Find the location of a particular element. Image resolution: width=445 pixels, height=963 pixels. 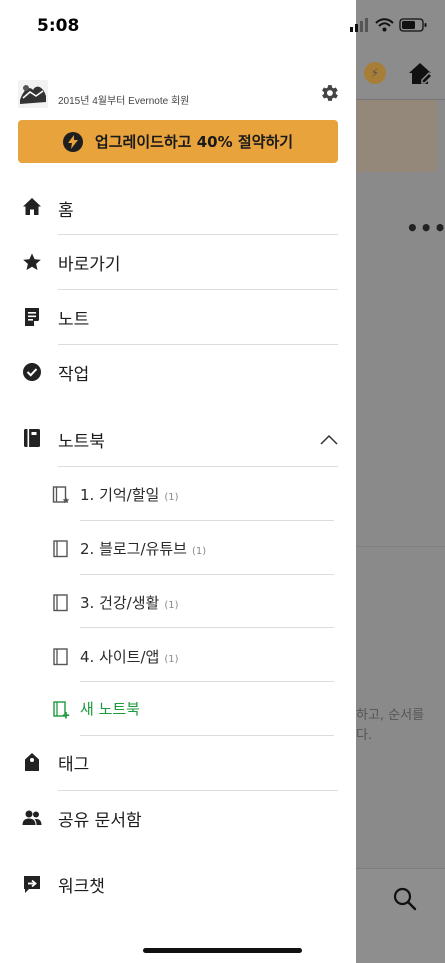

nav-item-tasks: 작업 is located at coordinates (178, 372).